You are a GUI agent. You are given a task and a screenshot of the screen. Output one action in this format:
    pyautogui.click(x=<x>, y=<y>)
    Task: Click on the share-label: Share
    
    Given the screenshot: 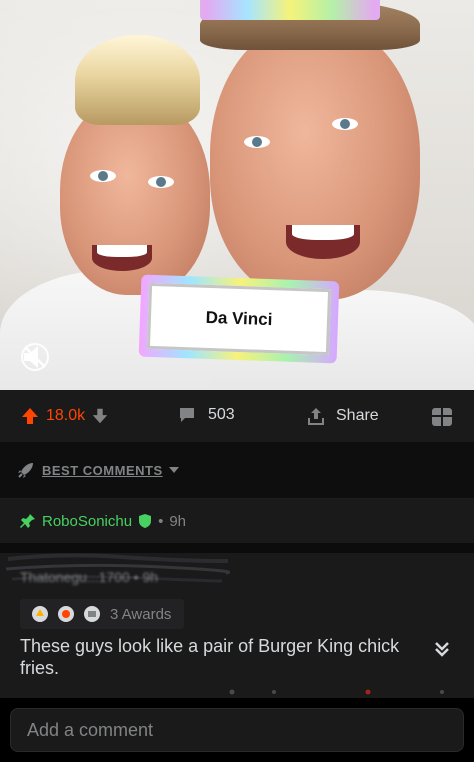 What is the action you would take?
    pyautogui.click(x=357, y=415)
    